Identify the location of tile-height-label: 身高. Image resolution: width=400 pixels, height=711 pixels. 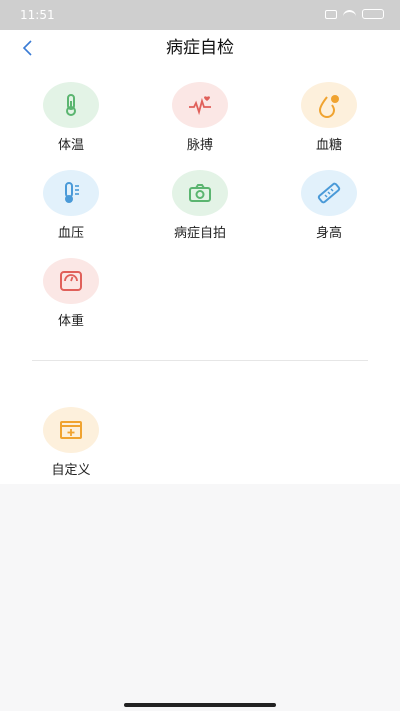
(328, 233).